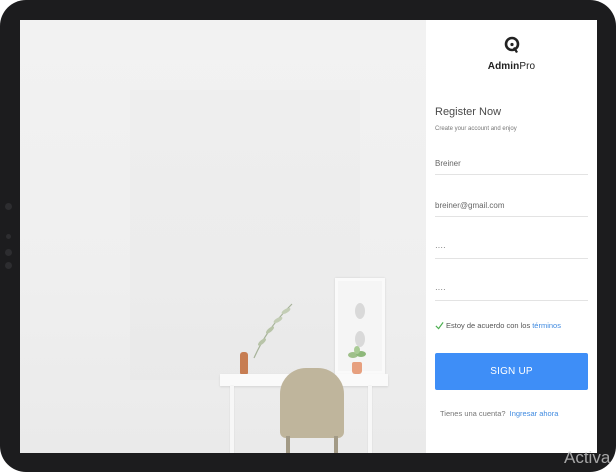 The height and width of the screenshot is (472, 616). Describe the element at coordinates (511, 245) in the screenshot. I see `password-input` at that location.